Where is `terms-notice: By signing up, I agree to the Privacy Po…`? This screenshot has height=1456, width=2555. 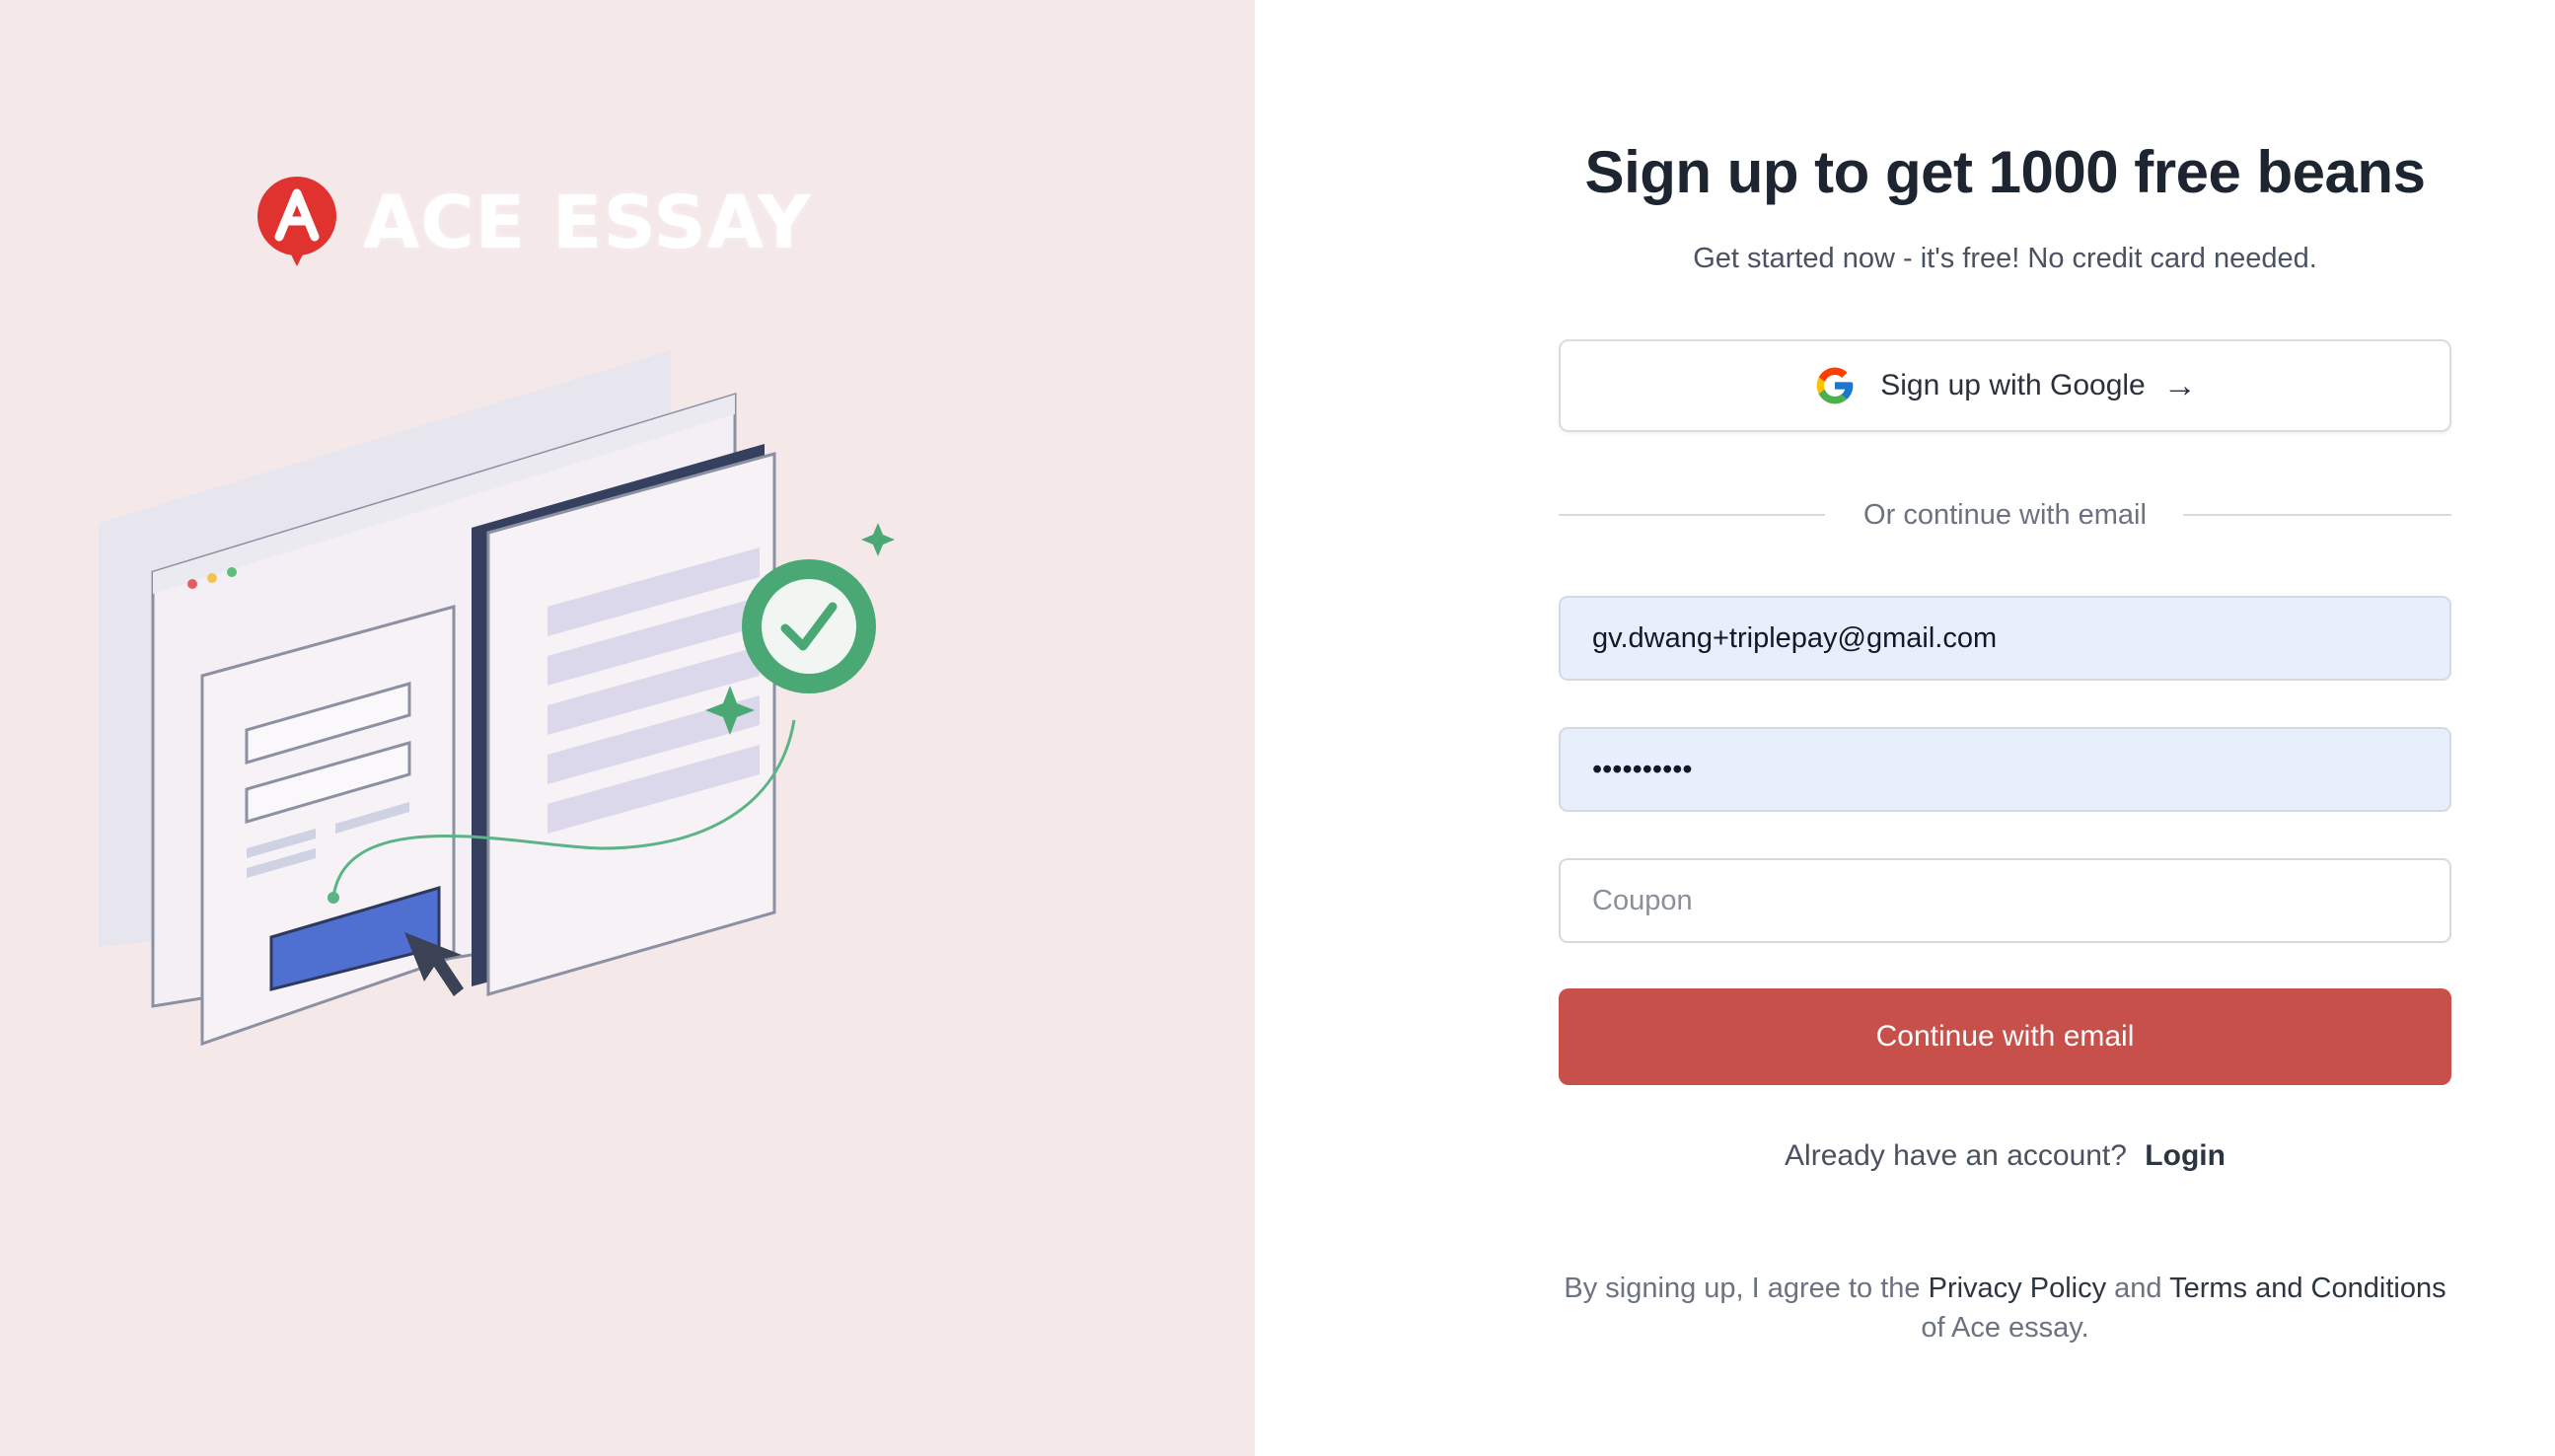
terms-notice: By signing up, I agree to the Privacy Po… is located at coordinates (2005, 1308).